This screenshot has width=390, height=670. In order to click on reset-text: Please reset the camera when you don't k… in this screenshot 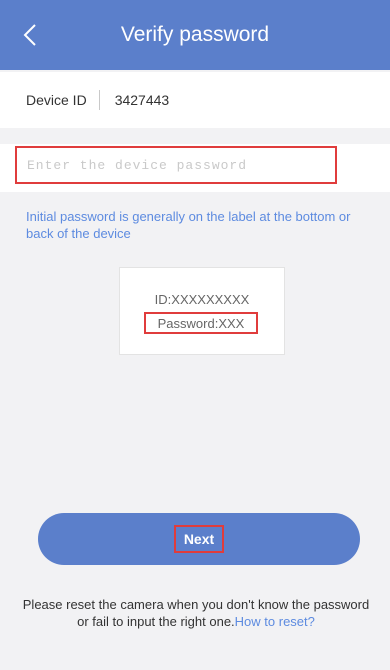, I will do `click(196, 613)`.